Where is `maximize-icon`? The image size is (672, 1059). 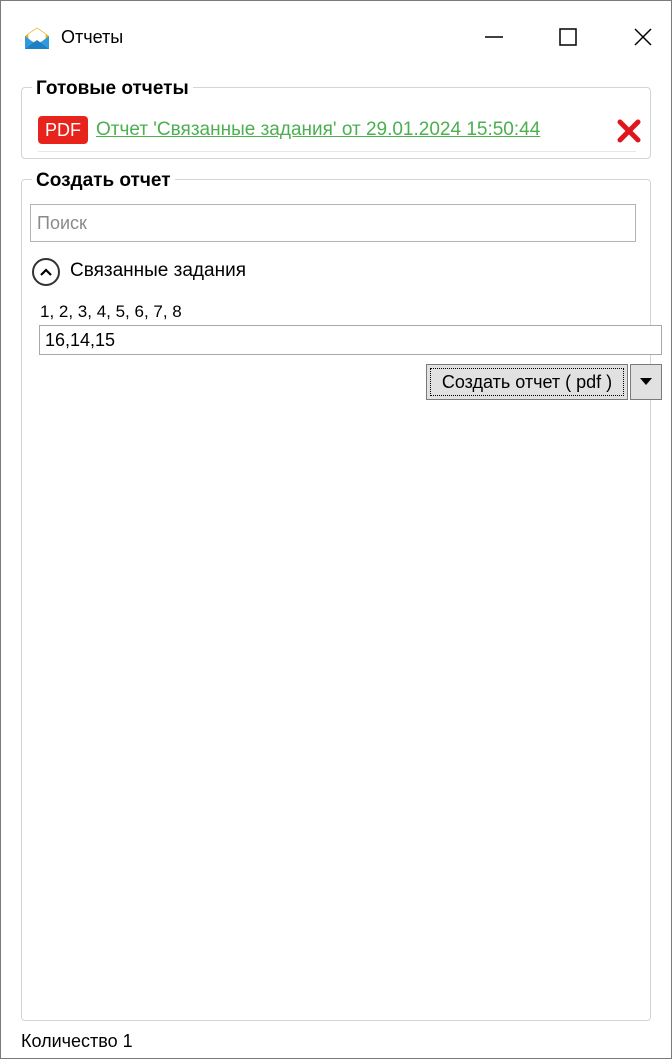 maximize-icon is located at coordinates (568, 37).